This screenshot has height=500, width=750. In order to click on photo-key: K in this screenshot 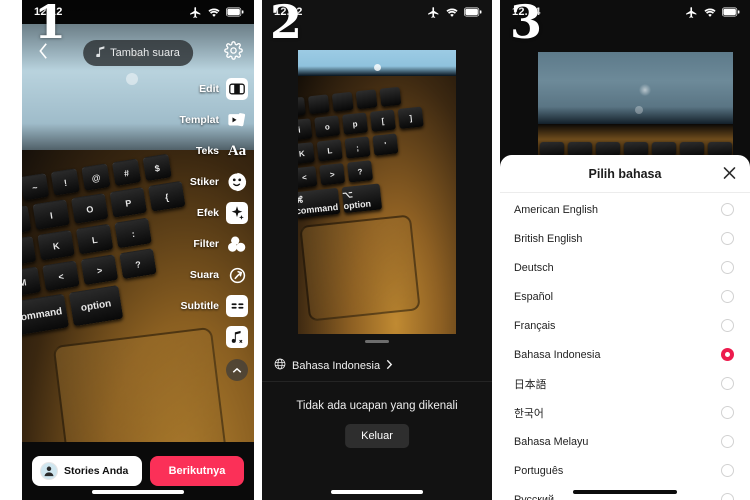, I will do `click(56, 245)`.